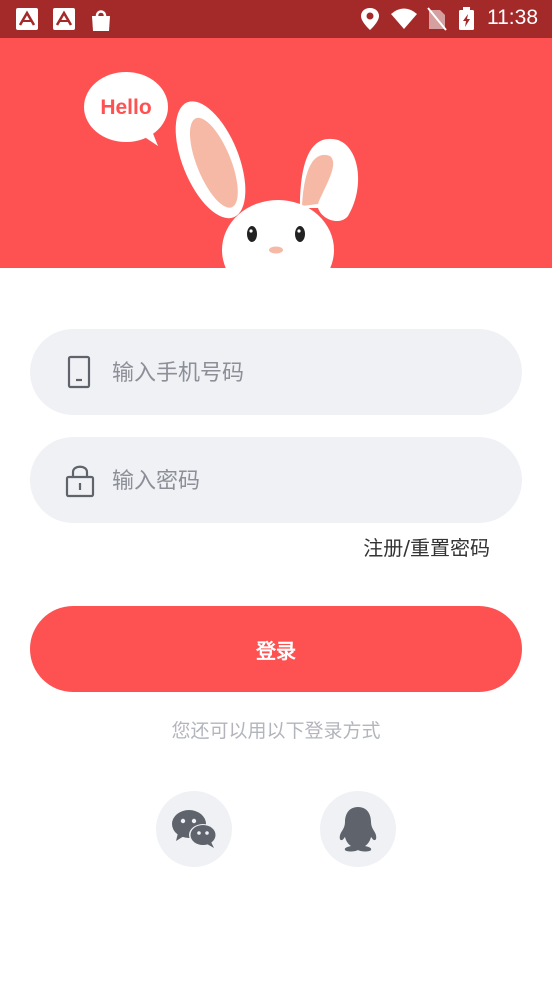 The height and width of the screenshot is (981, 552). I want to click on bunny-illustration: Hello, so click(221, 170).